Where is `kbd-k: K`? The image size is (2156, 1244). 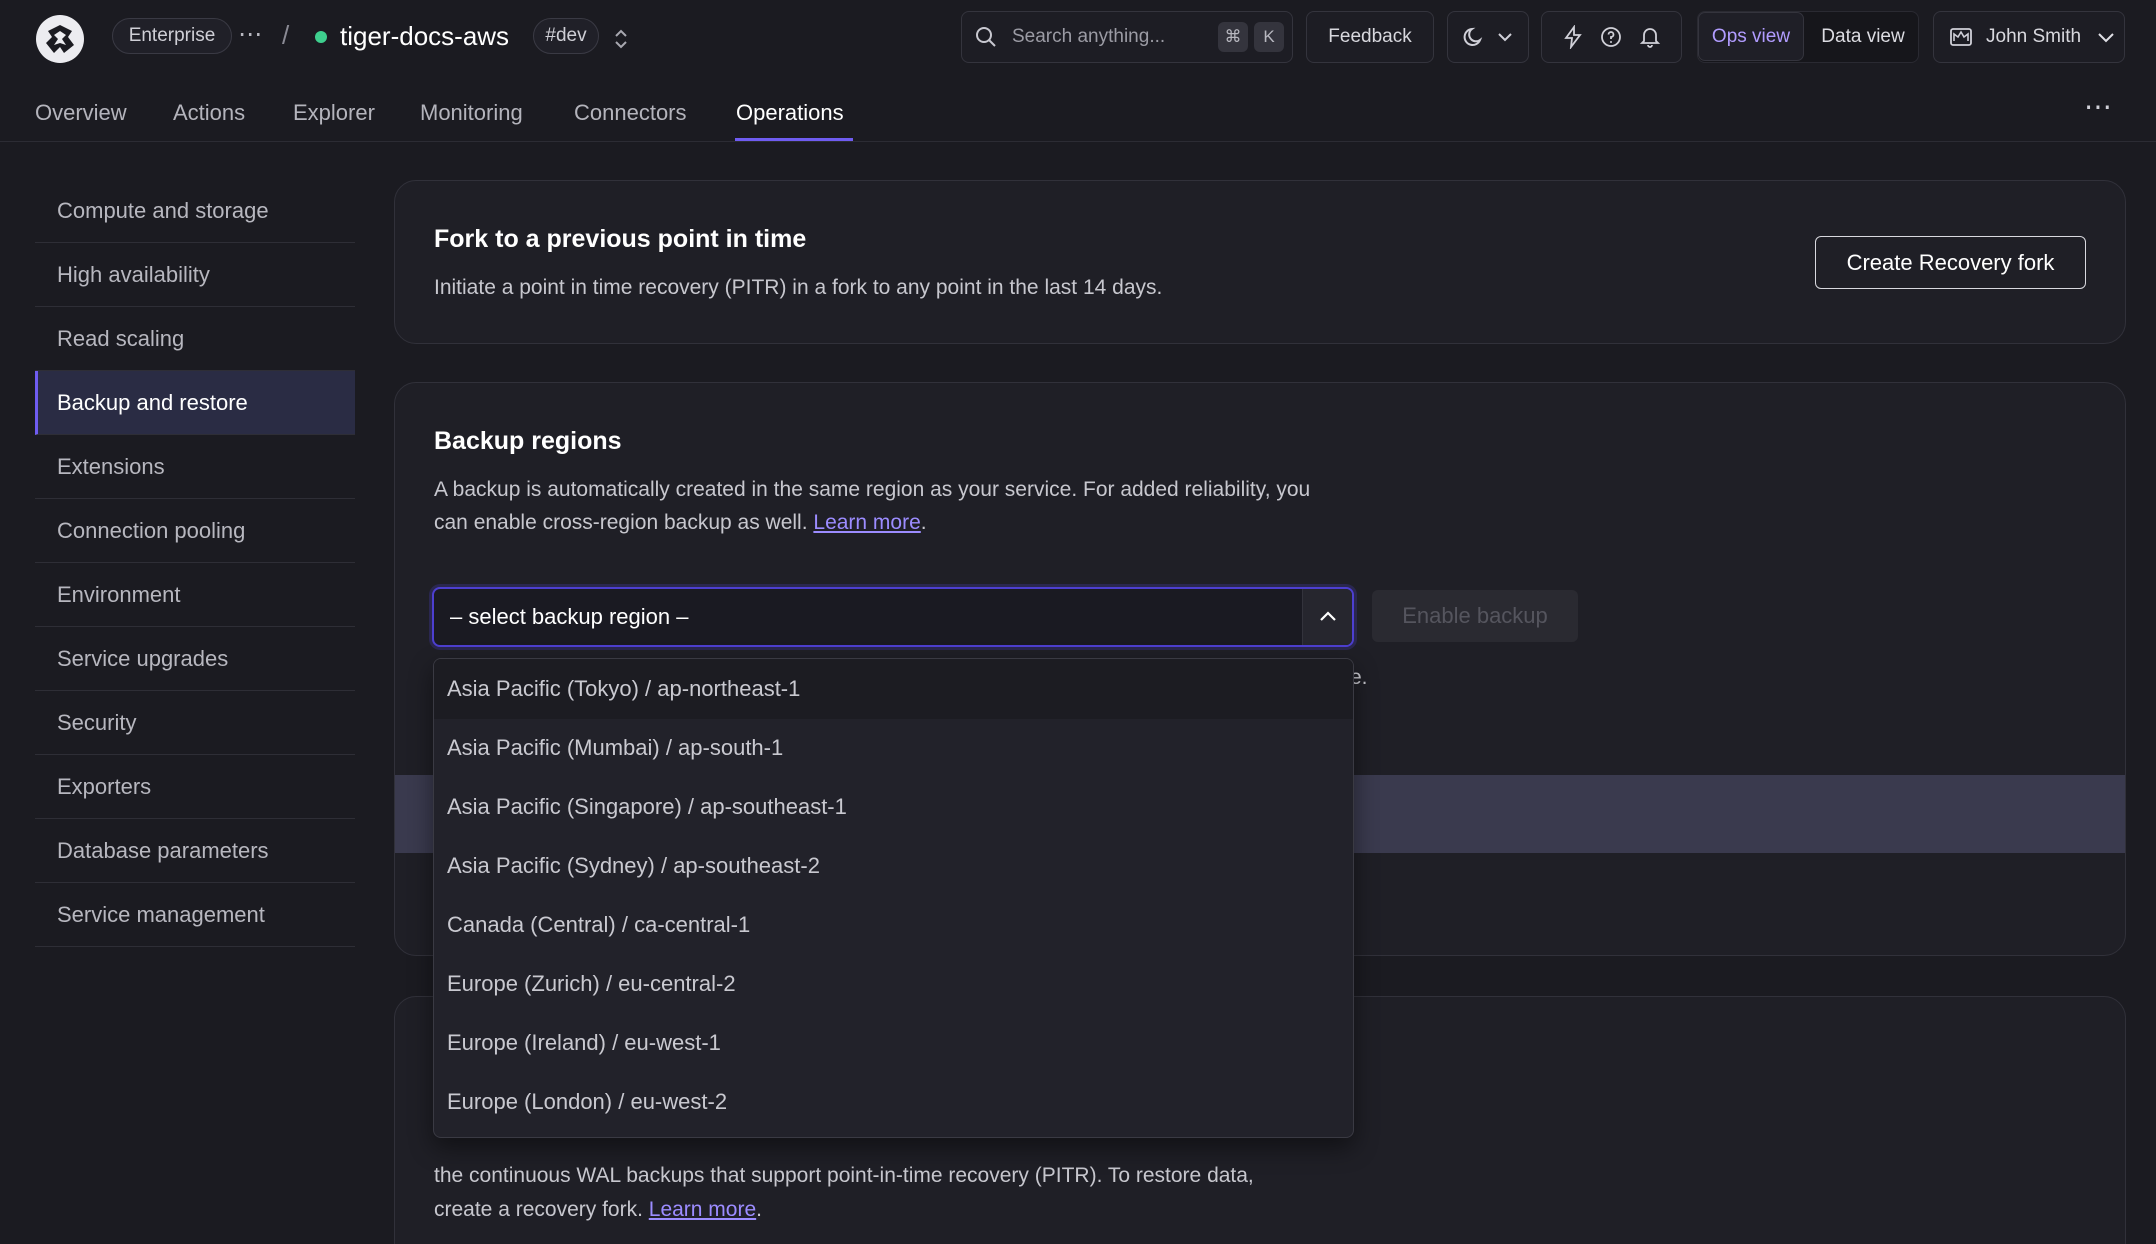
kbd-k: K is located at coordinates (1269, 37).